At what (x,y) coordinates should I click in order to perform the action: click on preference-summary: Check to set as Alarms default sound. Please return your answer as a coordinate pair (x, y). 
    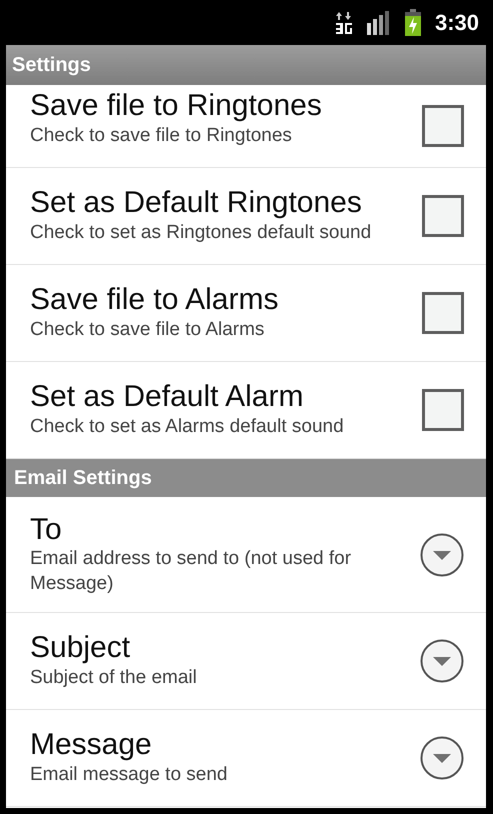
    Looking at the image, I should click on (187, 426).